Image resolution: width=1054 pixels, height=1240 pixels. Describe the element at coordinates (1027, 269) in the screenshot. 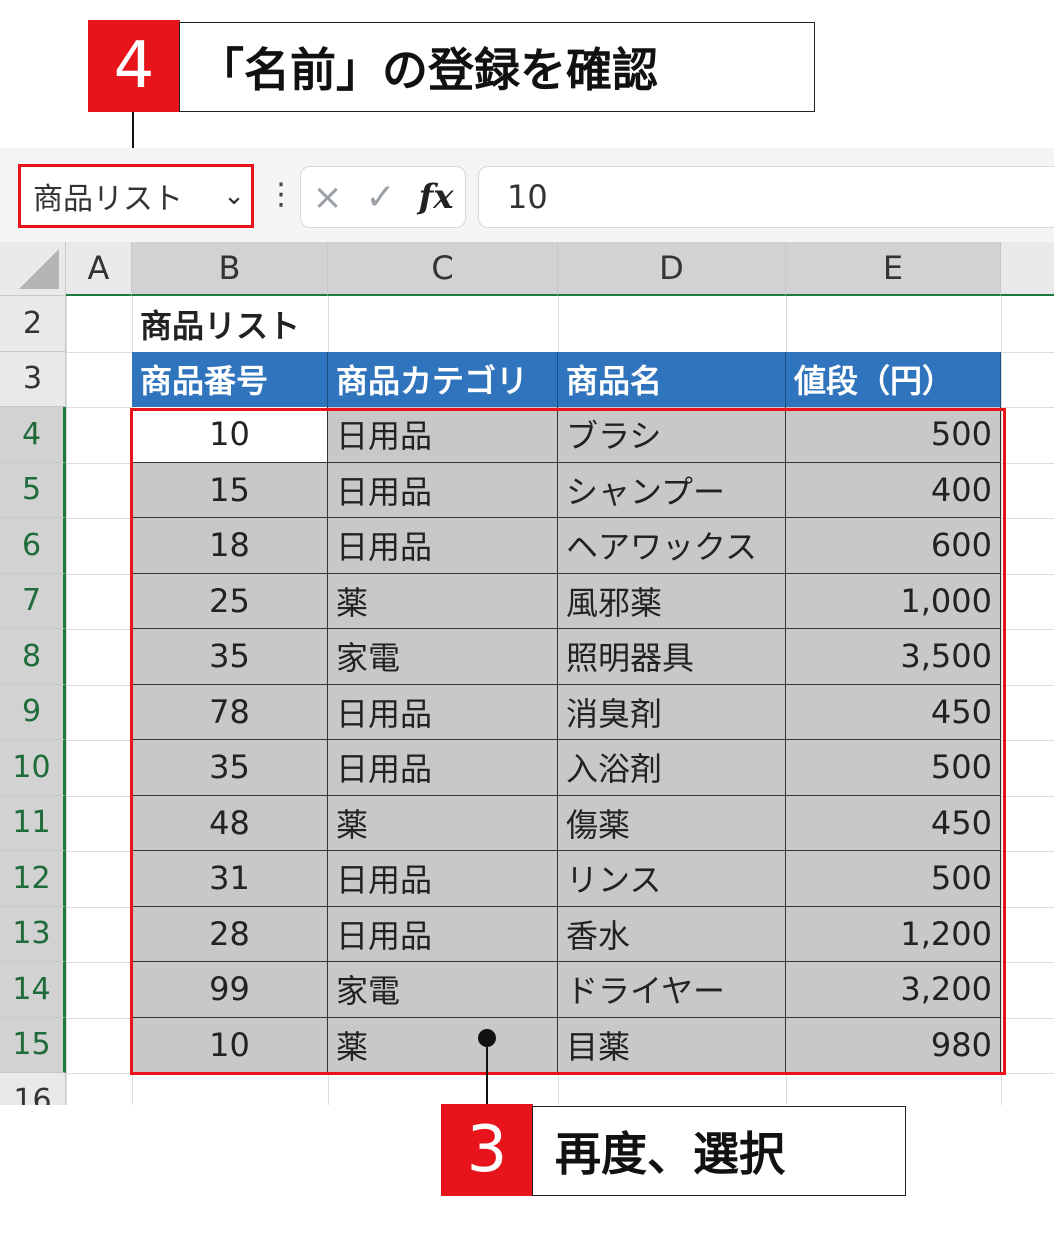

I see `column-header-f` at that location.